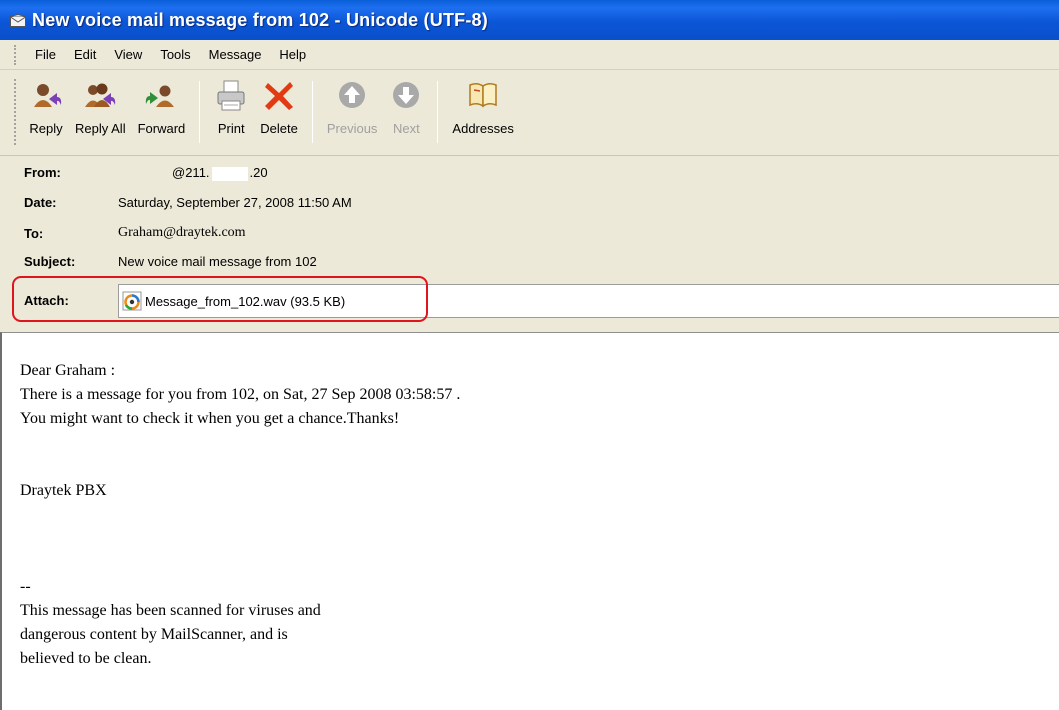 The height and width of the screenshot is (710, 1059). I want to click on menu-tools: Tools, so click(175, 54).